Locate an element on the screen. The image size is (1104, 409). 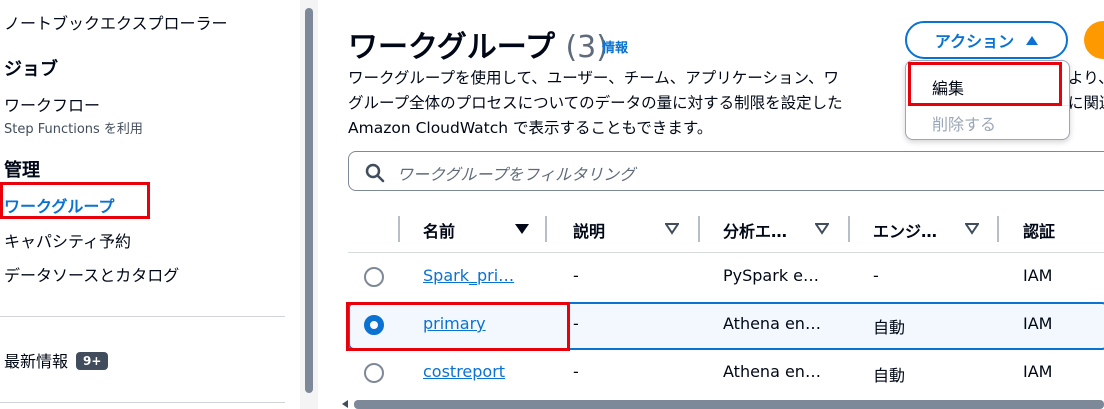
whats-new-badge: 9+ is located at coordinates (92, 361).